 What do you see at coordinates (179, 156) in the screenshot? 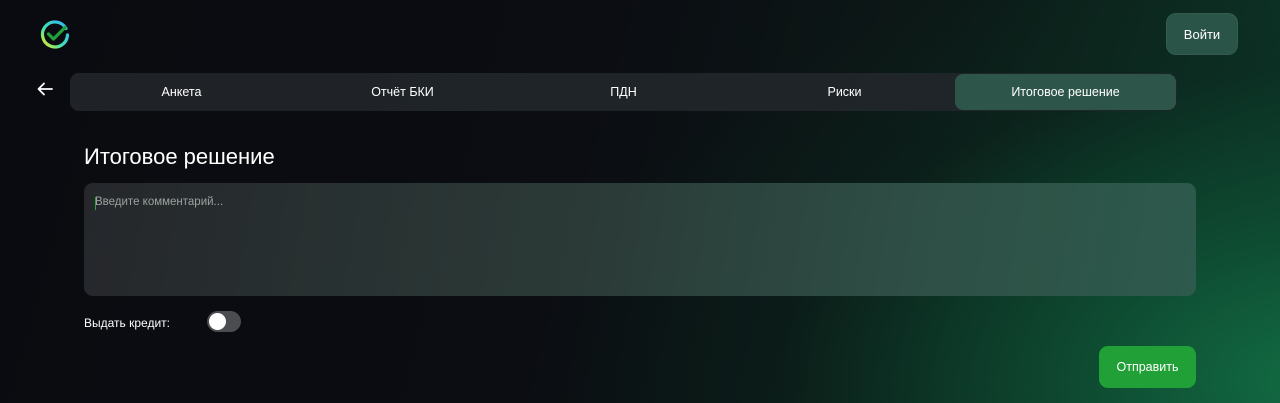
I see `page-title: Итоговое решение` at bounding box center [179, 156].